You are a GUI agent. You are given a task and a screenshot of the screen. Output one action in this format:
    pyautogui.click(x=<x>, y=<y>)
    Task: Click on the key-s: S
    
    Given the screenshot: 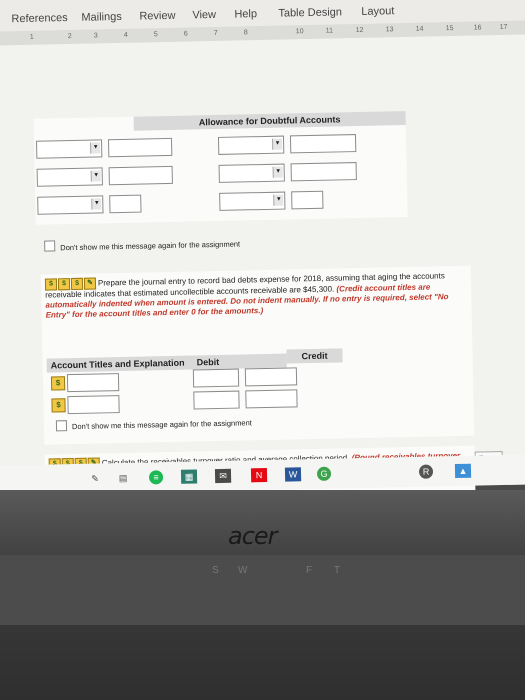 What is the action you would take?
    pyautogui.click(x=215, y=570)
    